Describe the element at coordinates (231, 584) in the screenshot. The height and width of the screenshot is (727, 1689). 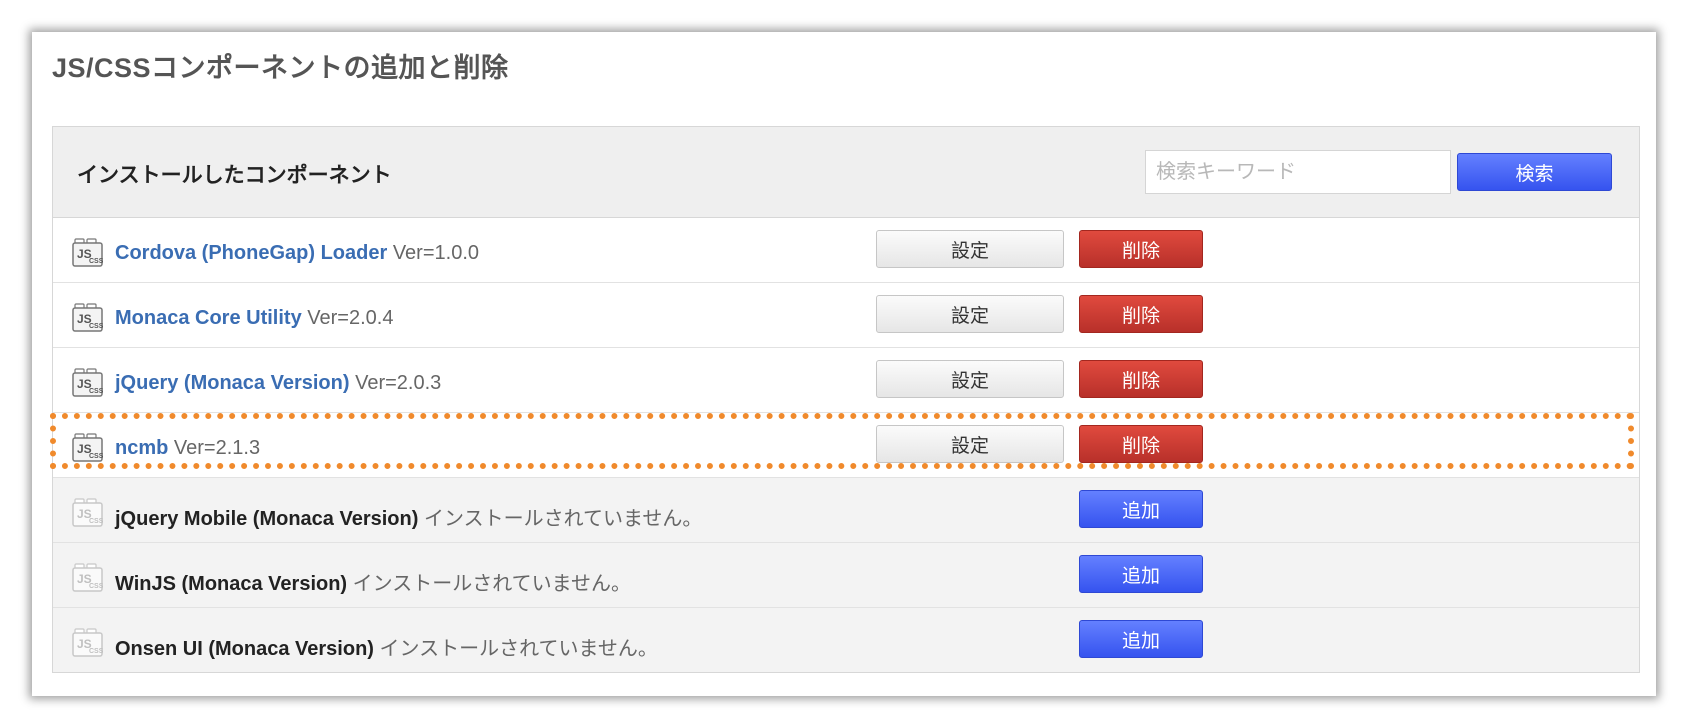
I see `component-name: WinJS (Monaca Version)` at that location.